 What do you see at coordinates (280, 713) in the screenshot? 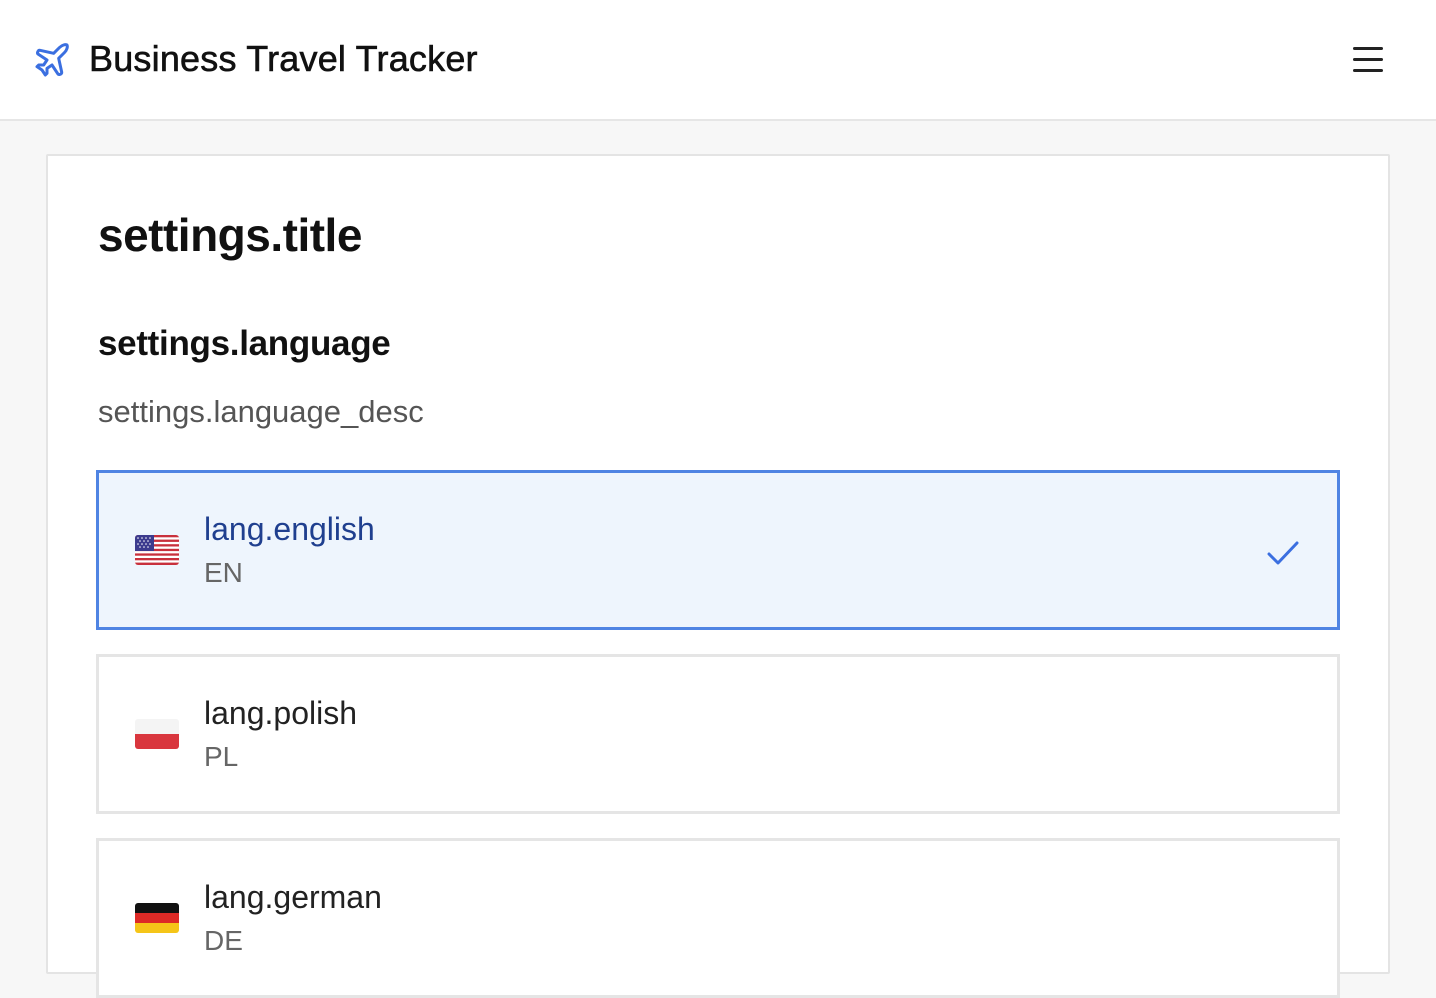
I see `language-option-label: lang.polish` at bounding box center [280, 713].